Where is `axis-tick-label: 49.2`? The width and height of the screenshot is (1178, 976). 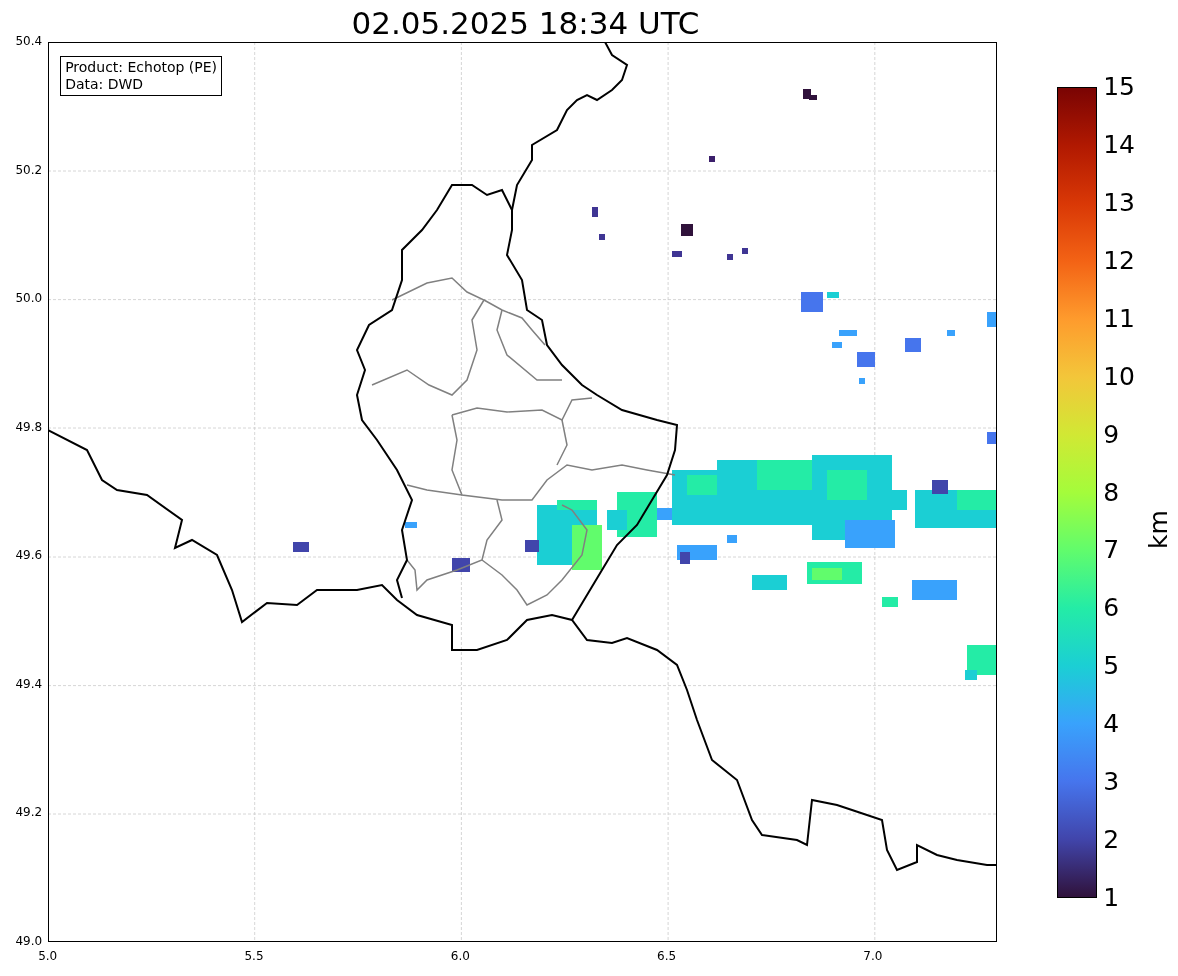
axis-tick-label: 49.2 is located at coordinates (29, 812).